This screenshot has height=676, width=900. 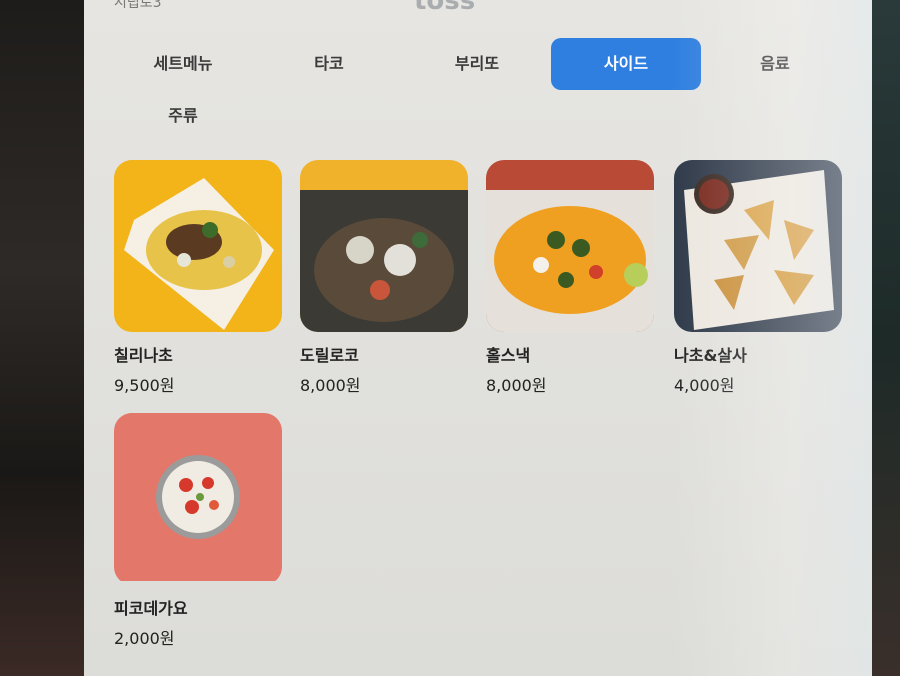 I want to click on chili-nachos-image, so click(x=198, y=246).